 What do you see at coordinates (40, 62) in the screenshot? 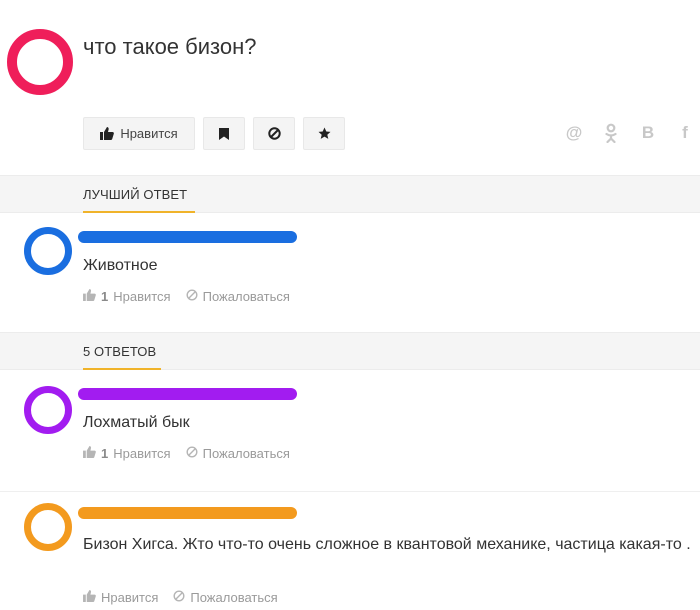
I see `question-author-avatar` at bounding box center [40, 62].